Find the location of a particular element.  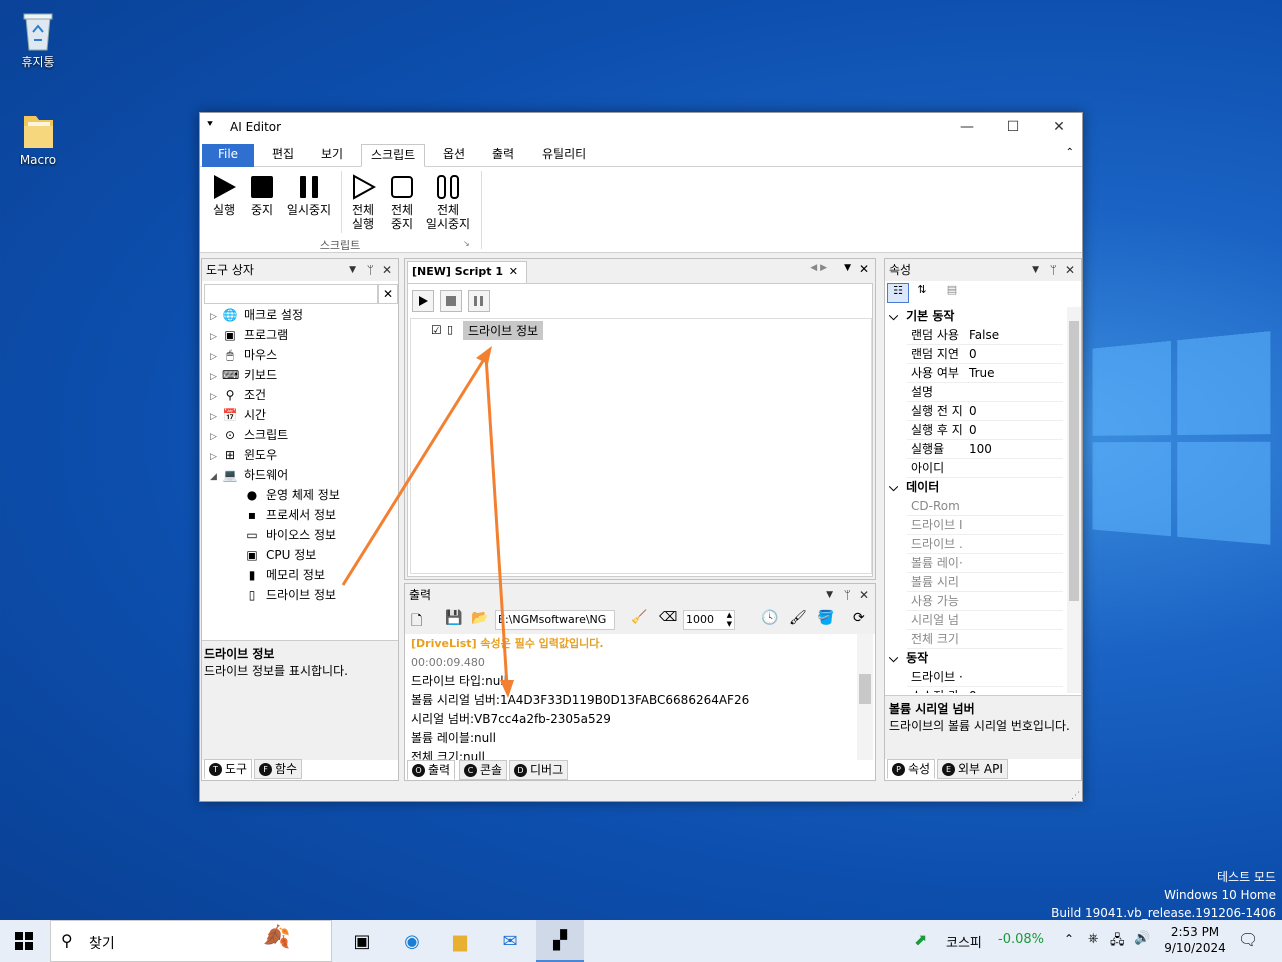

clock-date: 9/10/2024 is located at coordinates (1195, 948).